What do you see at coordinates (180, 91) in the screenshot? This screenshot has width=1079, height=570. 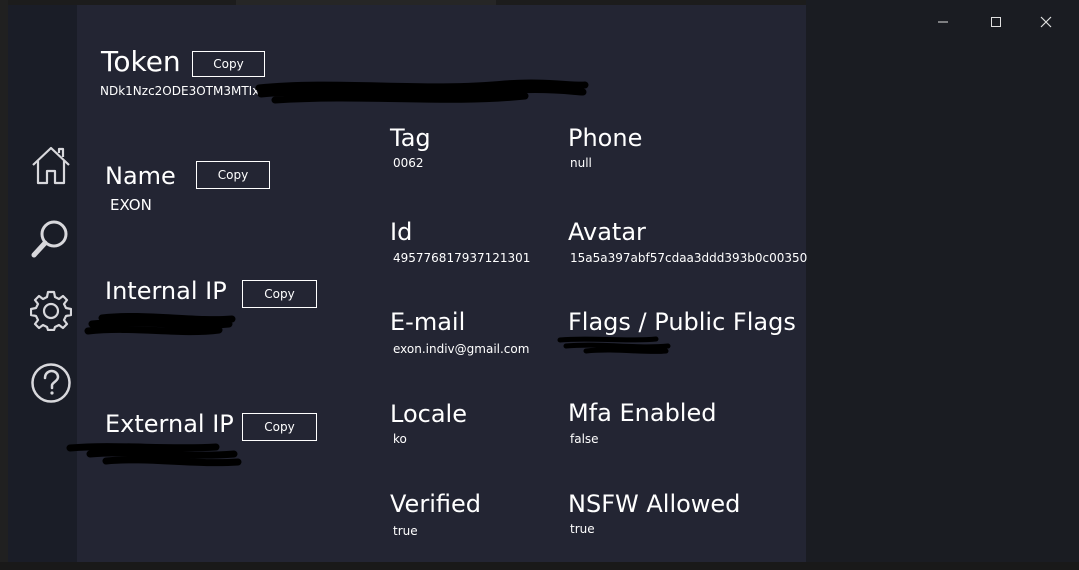 I see `token-value: NDk1Nzc2ODE3OTM3MTIx` at bounding box center [180, 91].